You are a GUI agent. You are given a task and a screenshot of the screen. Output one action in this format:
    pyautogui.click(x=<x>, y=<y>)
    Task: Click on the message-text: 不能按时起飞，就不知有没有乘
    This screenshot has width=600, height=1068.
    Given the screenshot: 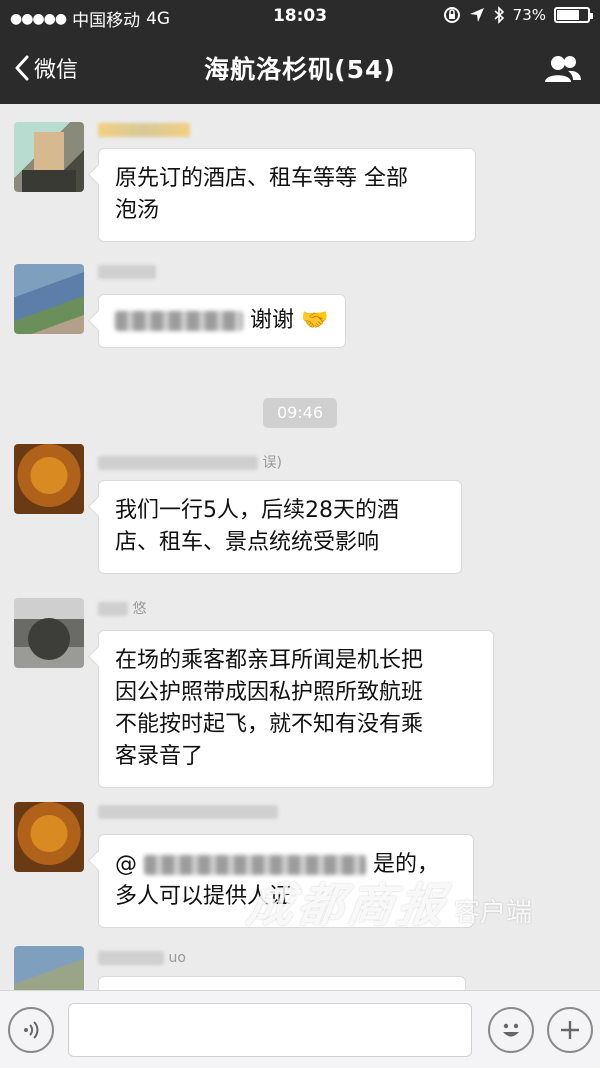 What is the action you would take?
    pyautogui.click(x=269, y=724)
    